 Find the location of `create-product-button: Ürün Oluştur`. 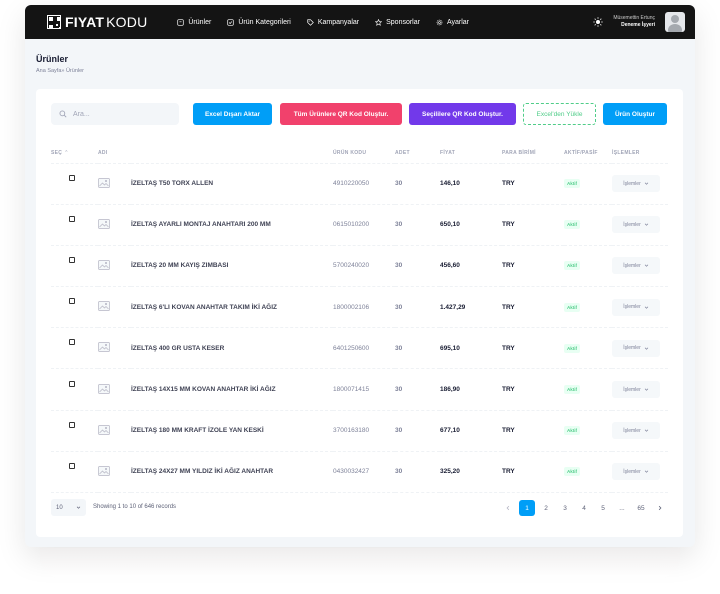

create-product-button: Ürün Oluştur is located at coordinates (635, 114).